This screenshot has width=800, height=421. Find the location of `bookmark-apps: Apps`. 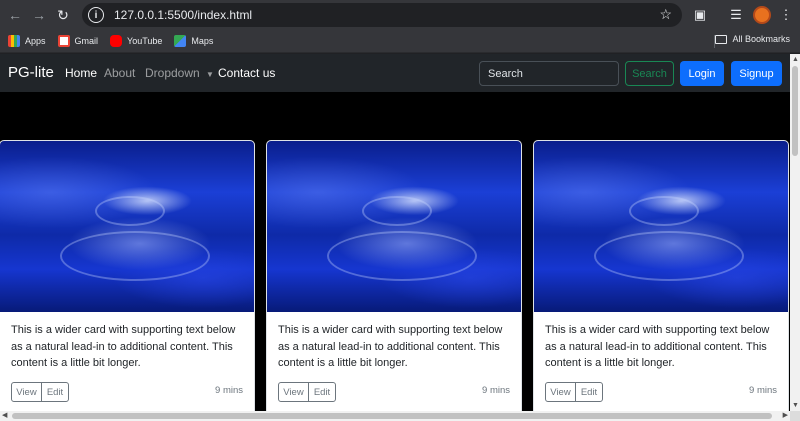

bookmark-apps: Apps is located at coordinates (27, 41).